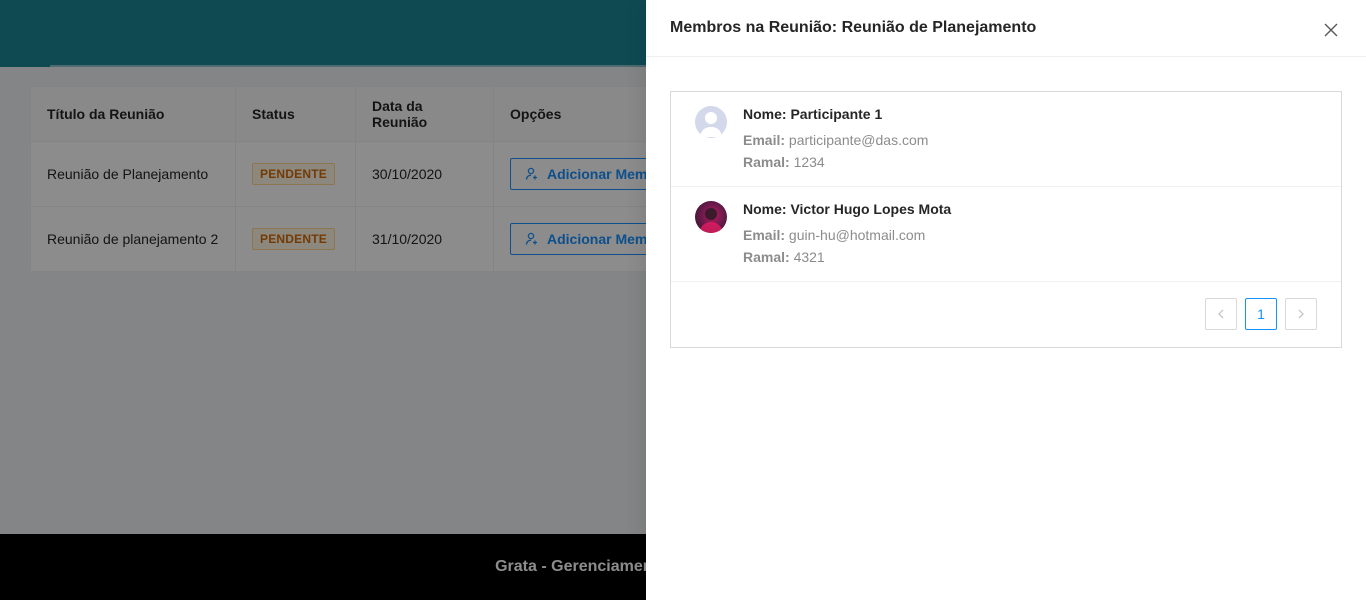 This screenshot has width=1366, height=600. I want to click on chevron-right-icon, so click(1301, 314).